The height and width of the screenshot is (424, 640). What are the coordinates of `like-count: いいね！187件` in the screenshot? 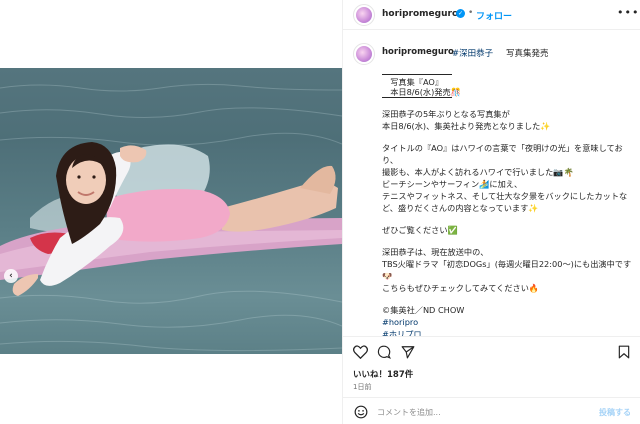 It's located at (383, 374).